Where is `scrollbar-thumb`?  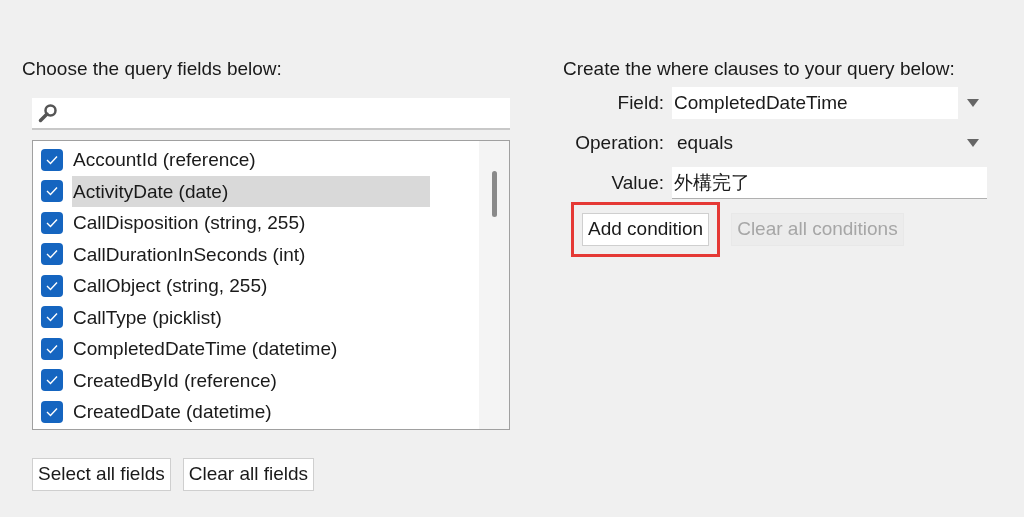 scrollbar-thumb is located at coordinates (494, 194).